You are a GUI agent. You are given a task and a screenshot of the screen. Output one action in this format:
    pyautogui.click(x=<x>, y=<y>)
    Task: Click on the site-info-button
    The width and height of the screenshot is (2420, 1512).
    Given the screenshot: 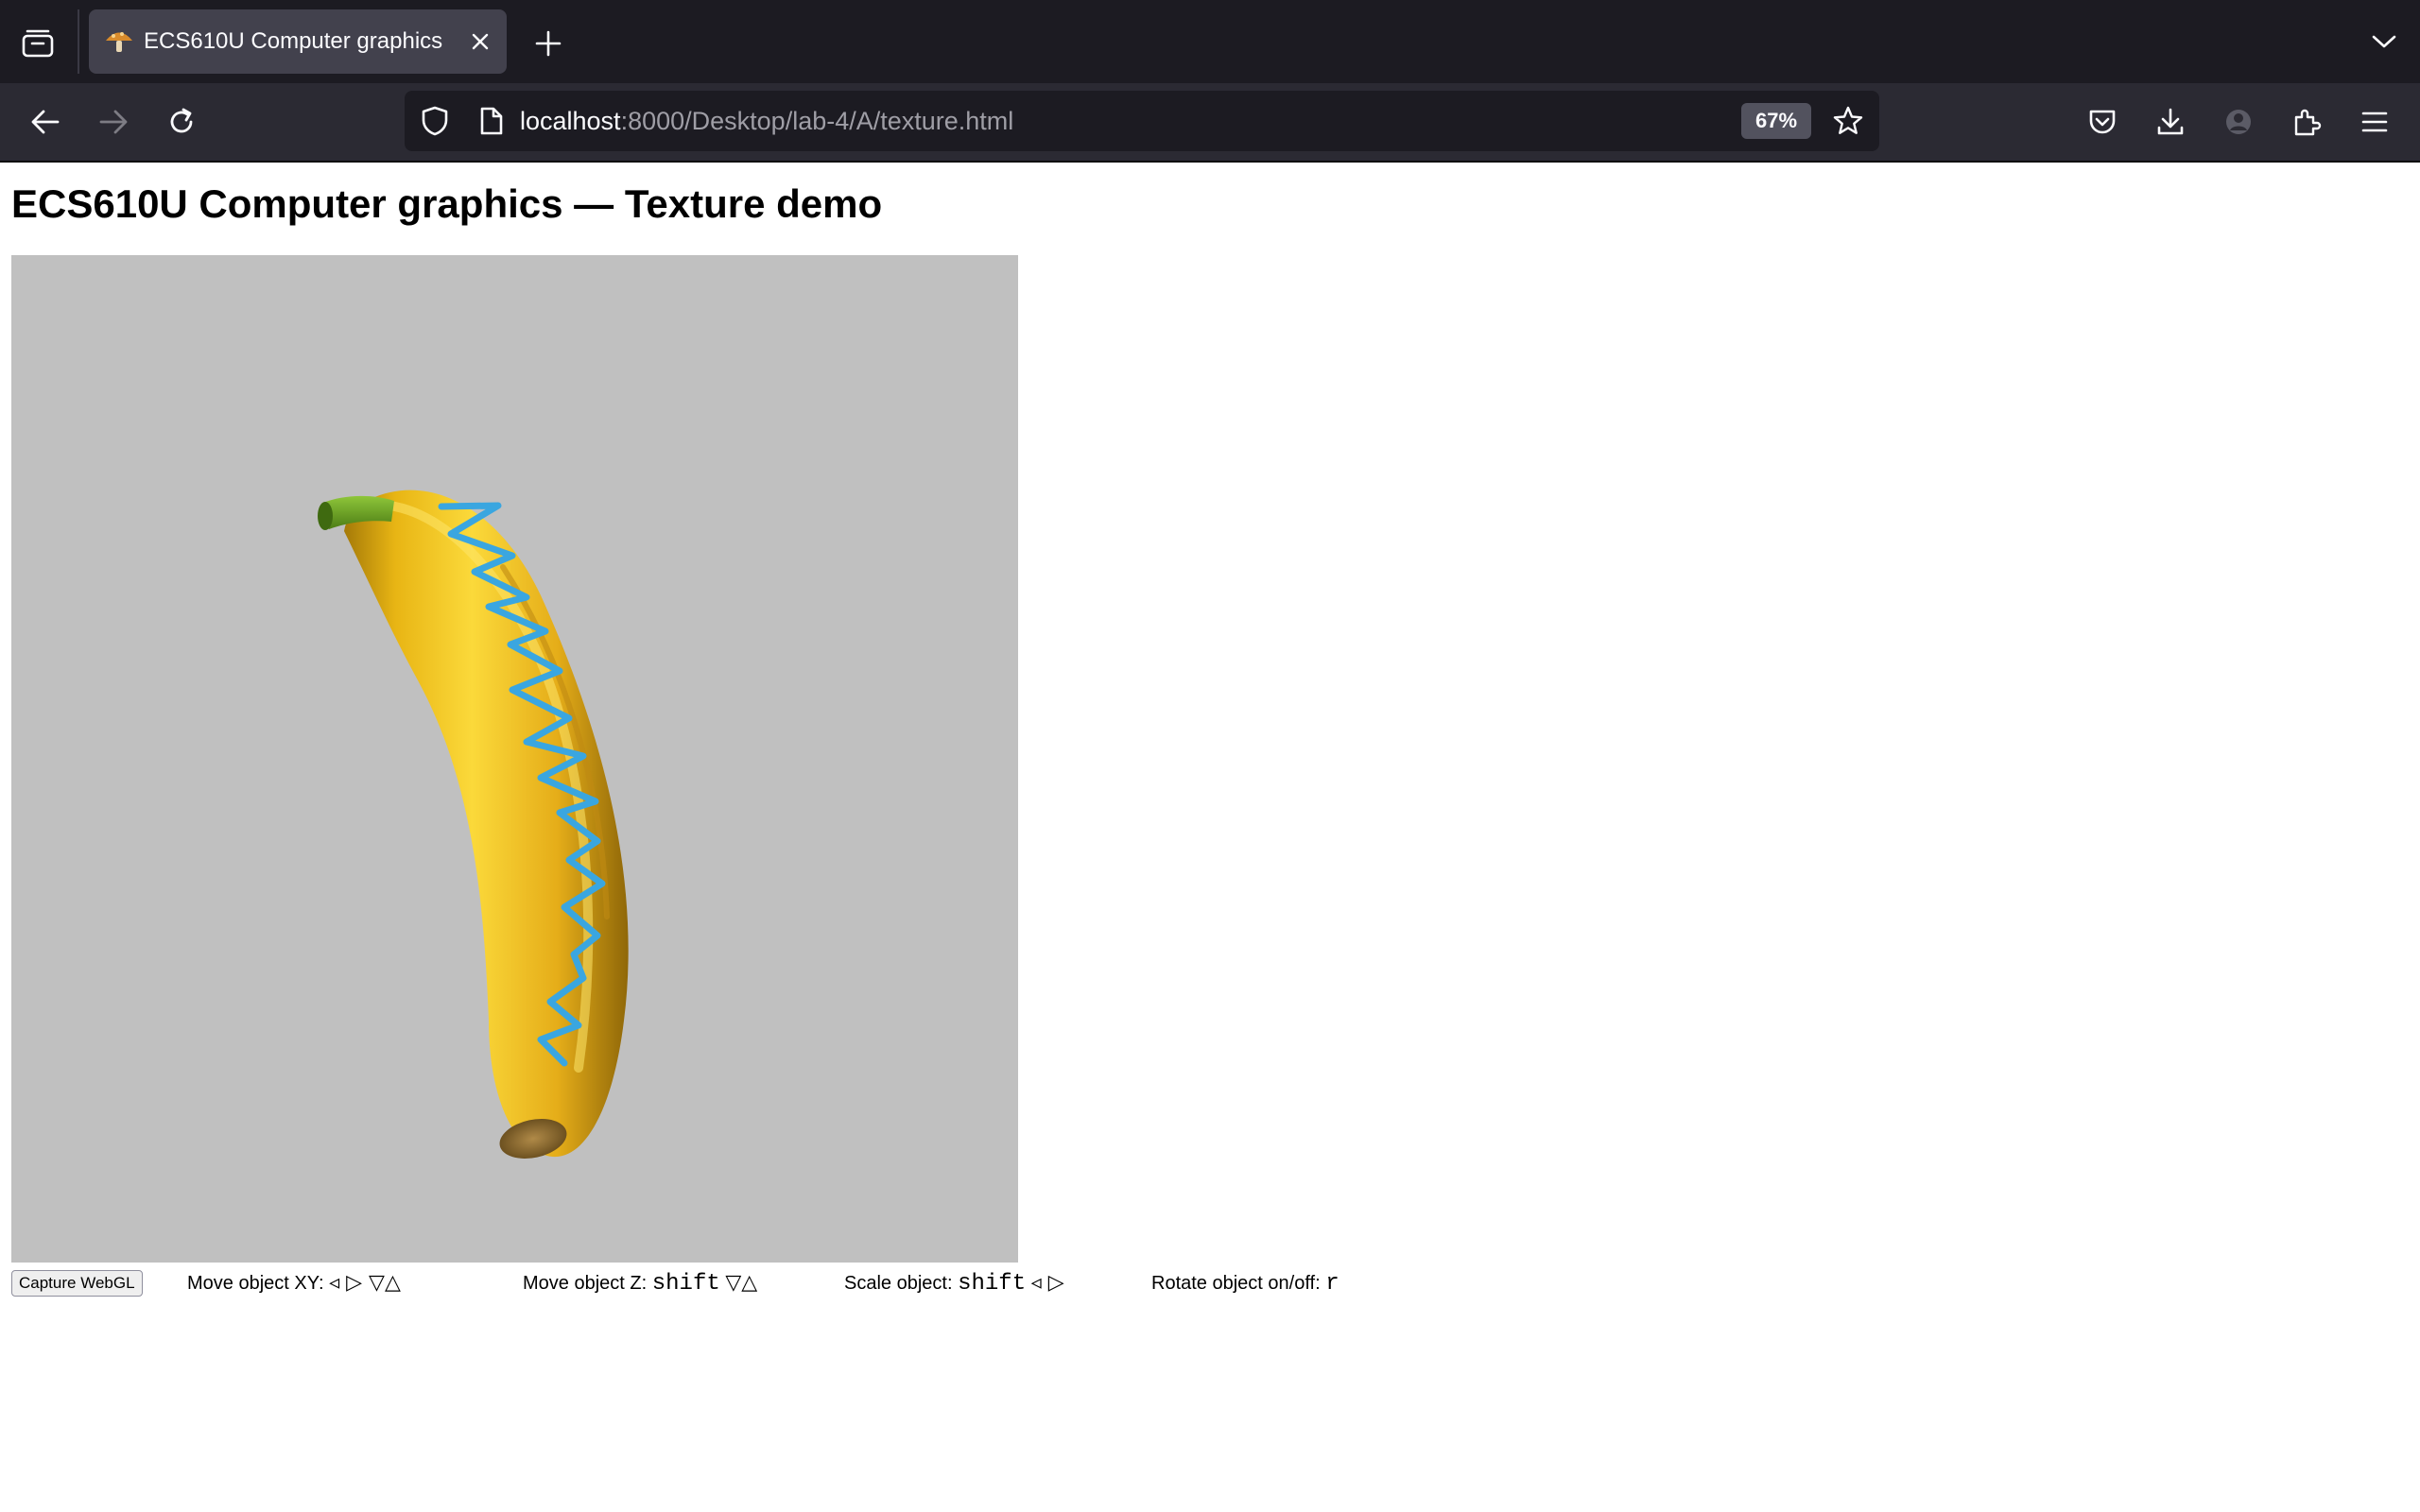 What is the action you would take?
    pyautogui.click(x=491, y=121)
    